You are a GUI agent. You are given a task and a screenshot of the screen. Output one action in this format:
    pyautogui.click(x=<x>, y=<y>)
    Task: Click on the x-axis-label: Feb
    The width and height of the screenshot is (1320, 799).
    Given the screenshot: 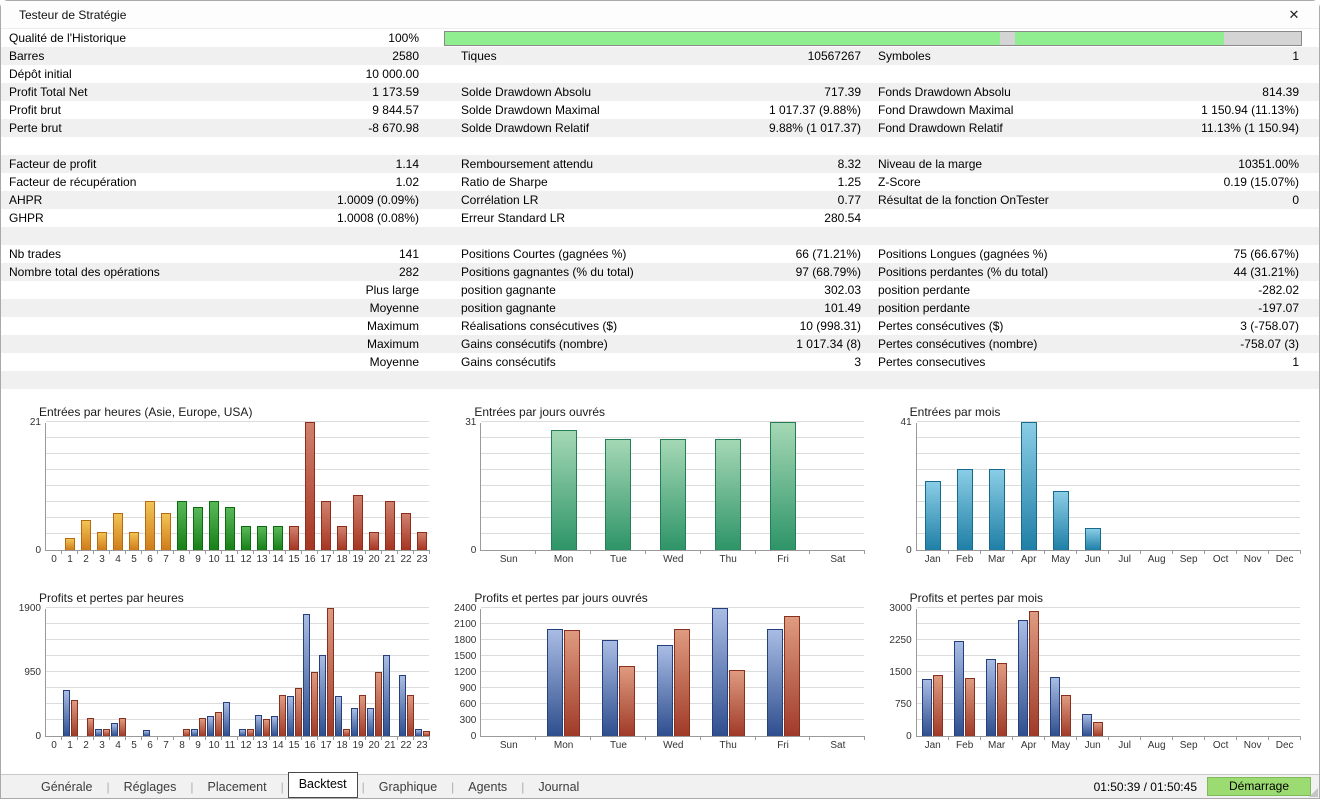 What is the action you would take?
    pyautogui.click(x=965, y=745)
    